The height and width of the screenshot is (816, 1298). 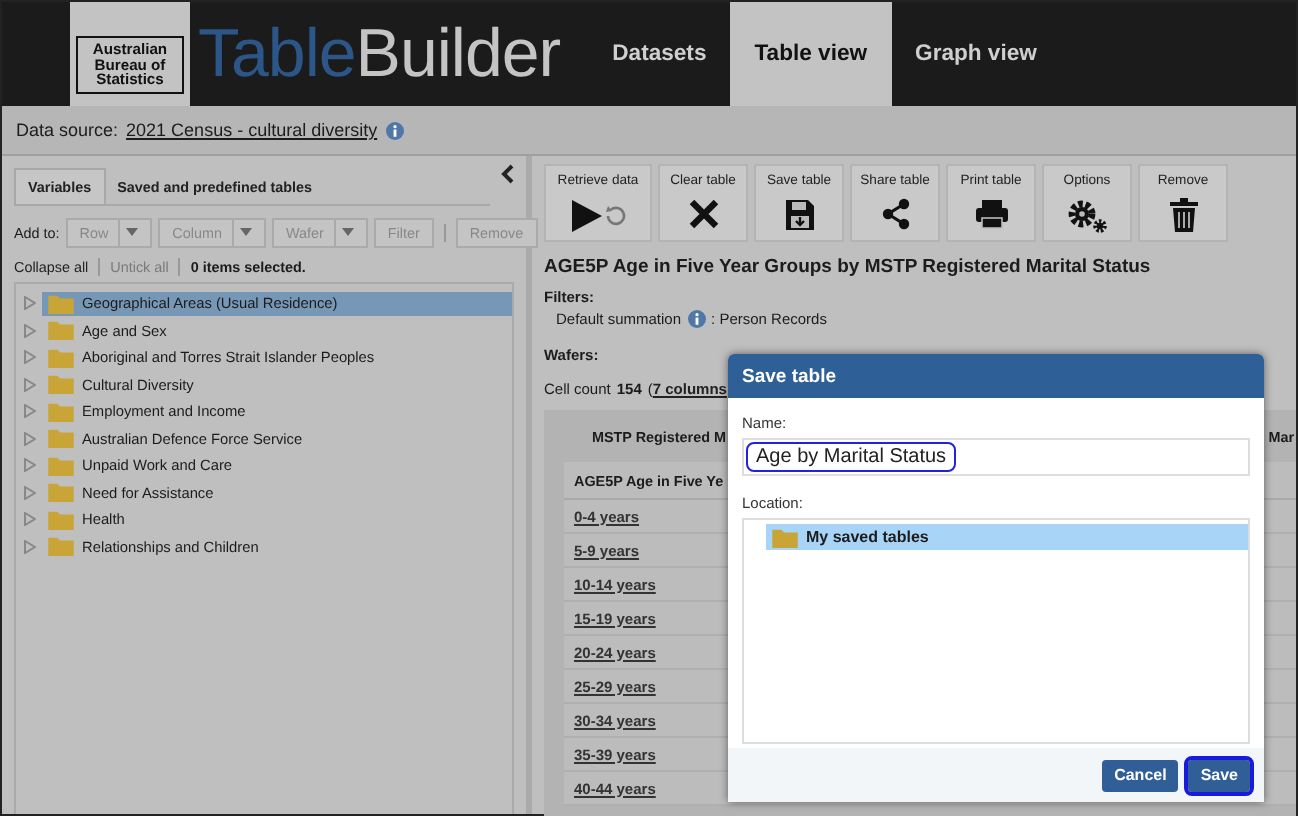 What do you see at coordinates (508, 174) in the screenshot?
I see `collapse-panel-button` at bounding box center [508, 174].